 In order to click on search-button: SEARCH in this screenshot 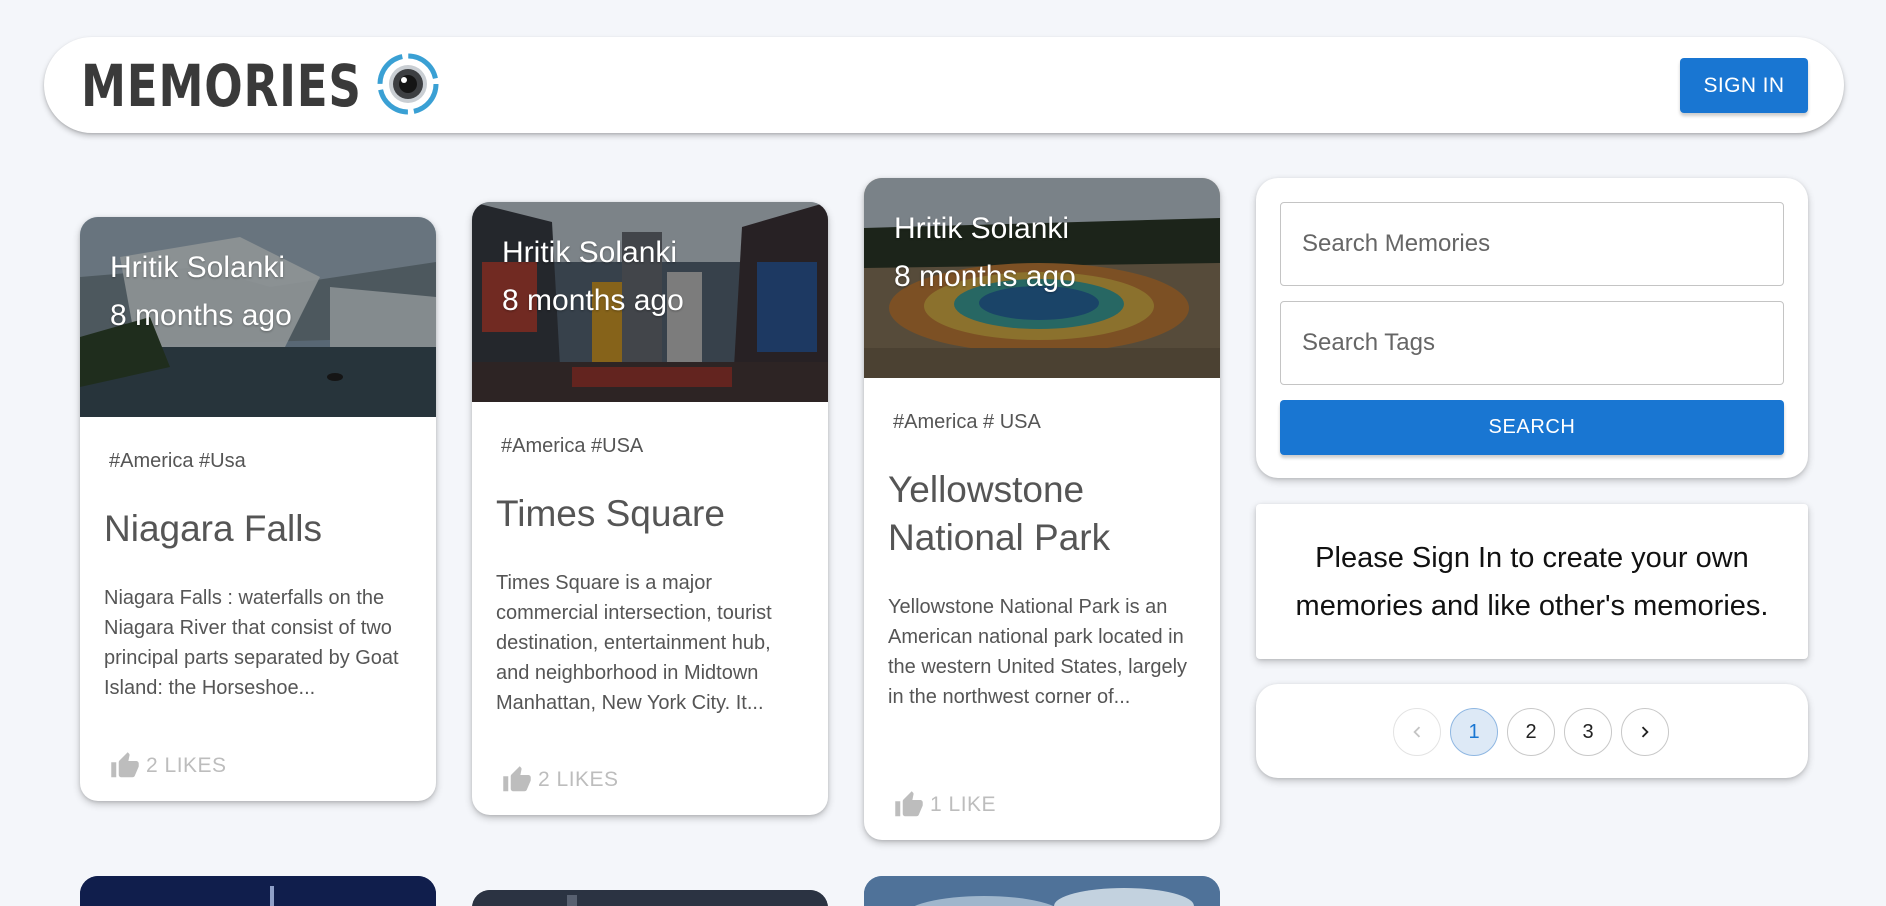, I will do `click(1532, 427)`.